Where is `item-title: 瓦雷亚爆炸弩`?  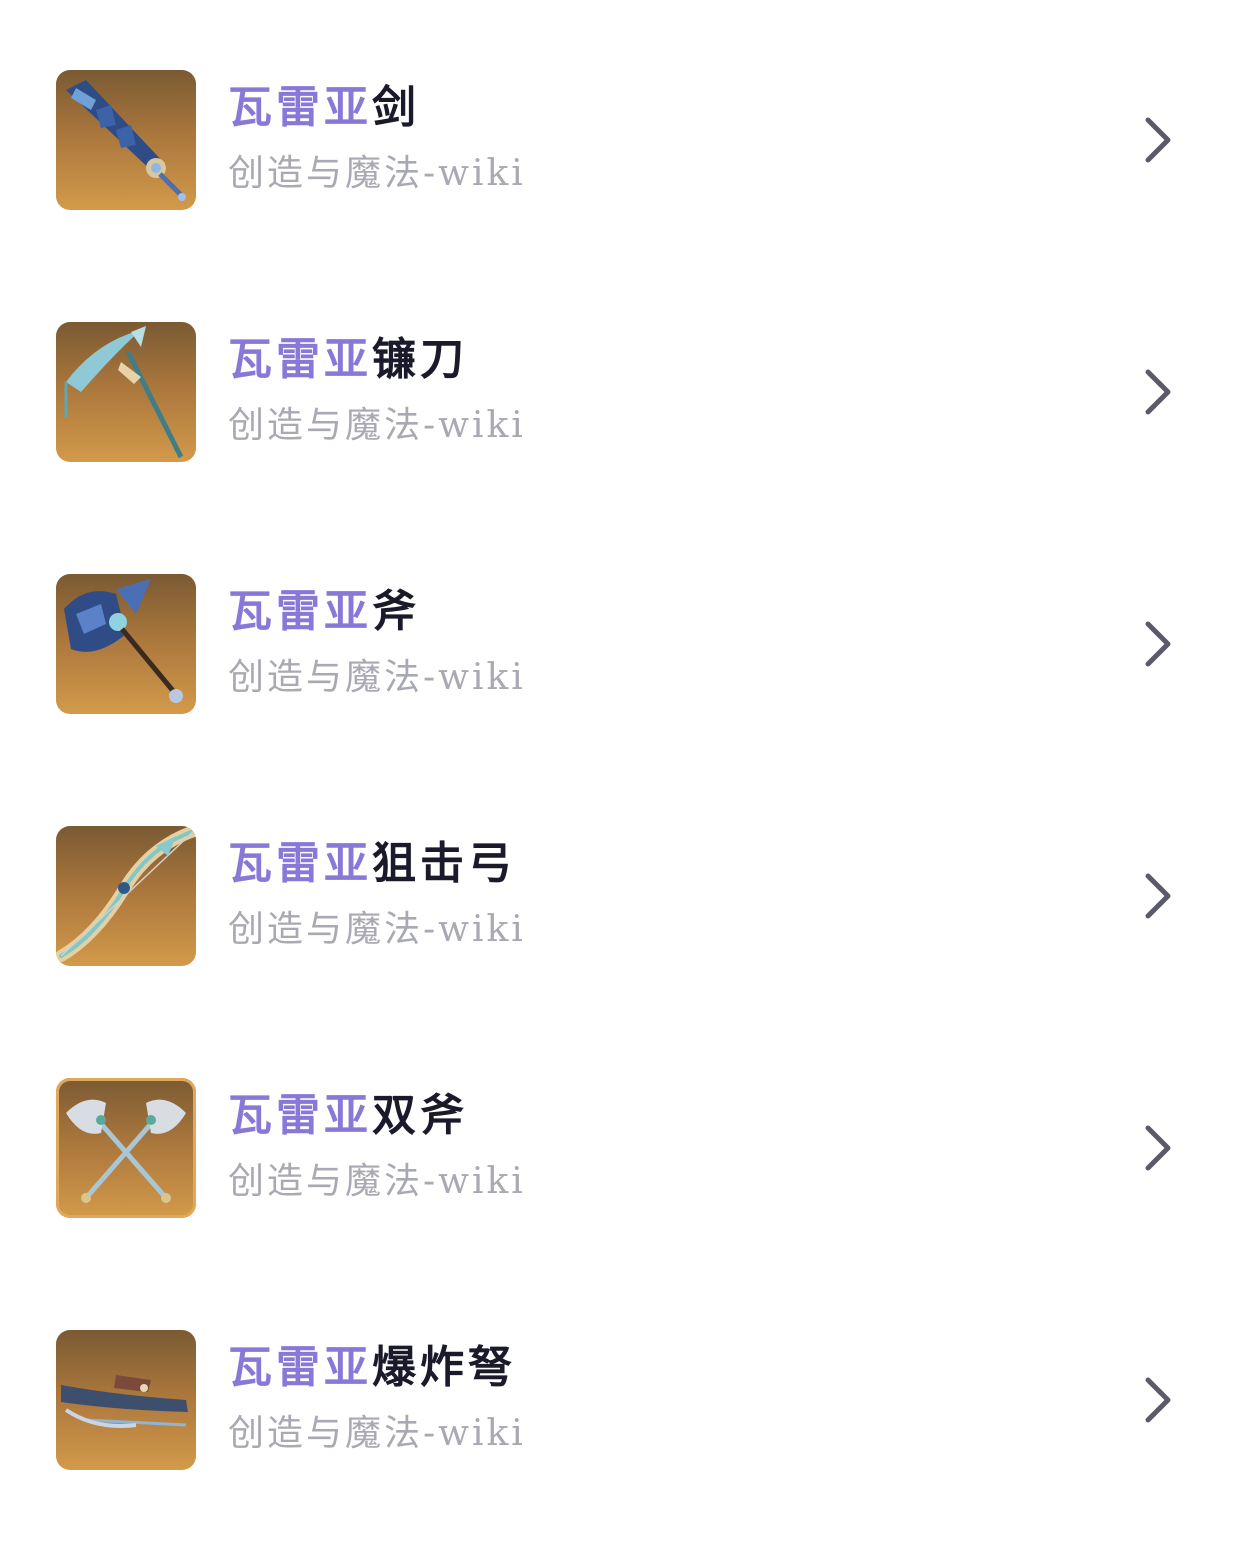 item-title: 瓦雷亚爆炸弩 is located at coordinates (372, 1368).